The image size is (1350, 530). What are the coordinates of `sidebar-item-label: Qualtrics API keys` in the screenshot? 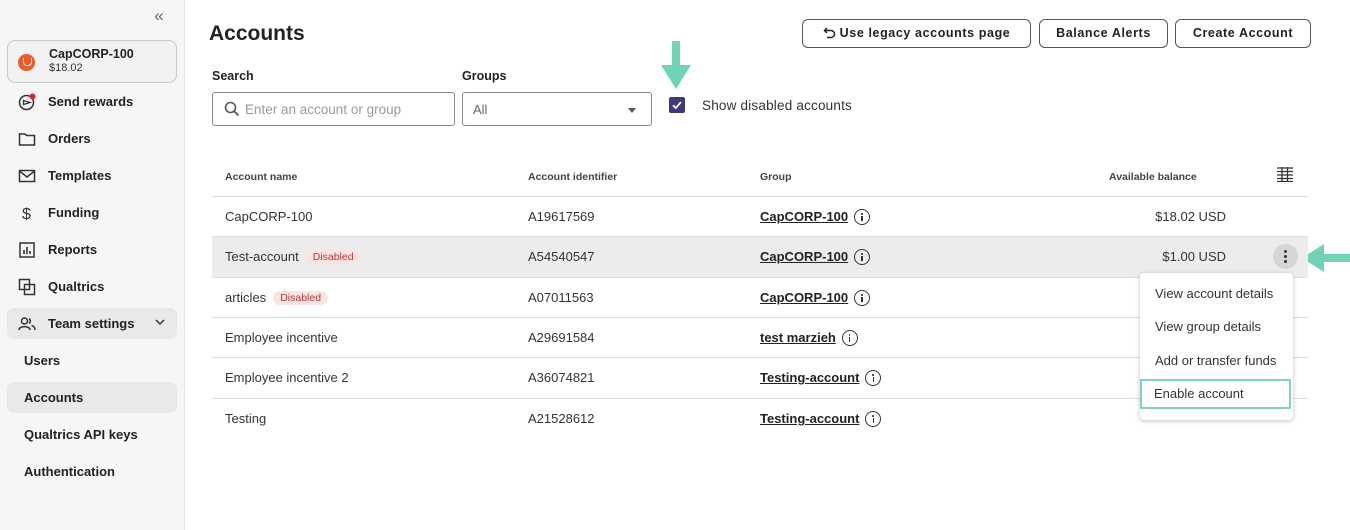 It's located at (81, 434).